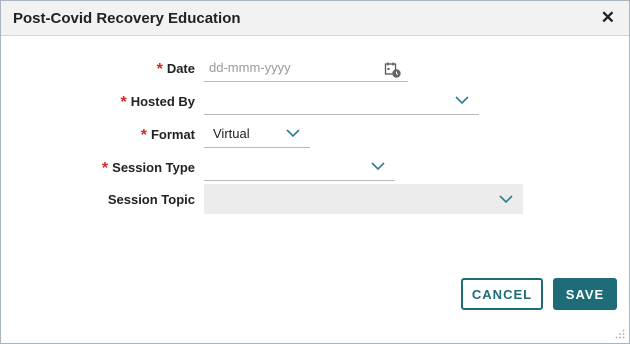  I want to click on format-select: Virtual, so click(257, 133).